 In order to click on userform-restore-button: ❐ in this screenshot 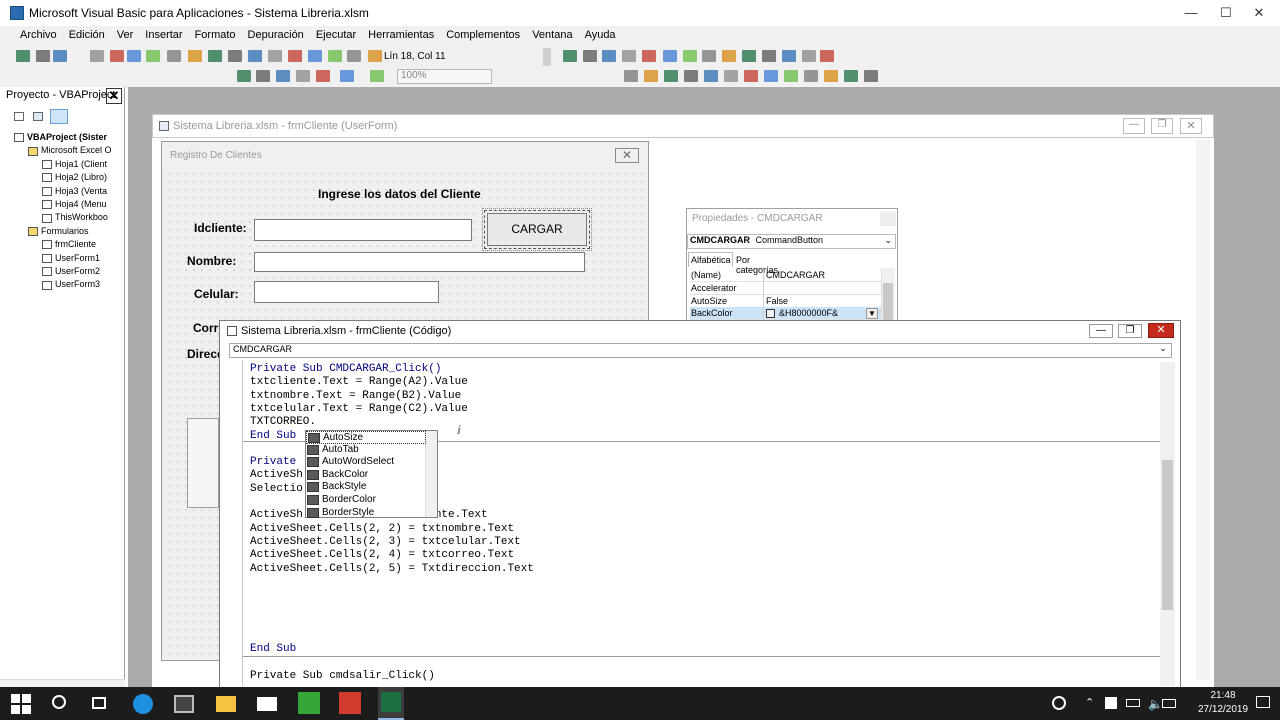, I will do `click(1162, 126)`.